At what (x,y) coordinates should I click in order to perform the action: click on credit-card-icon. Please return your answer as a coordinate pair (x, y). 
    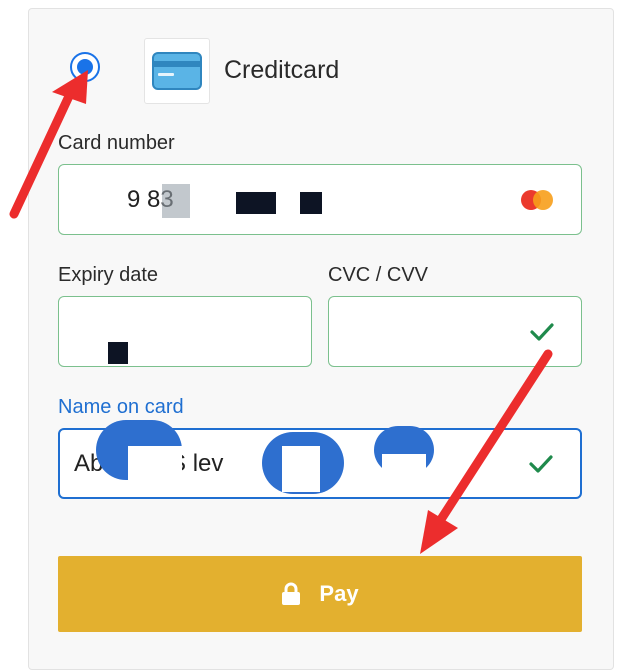
    Looking at the image, I should click on (177, 71).